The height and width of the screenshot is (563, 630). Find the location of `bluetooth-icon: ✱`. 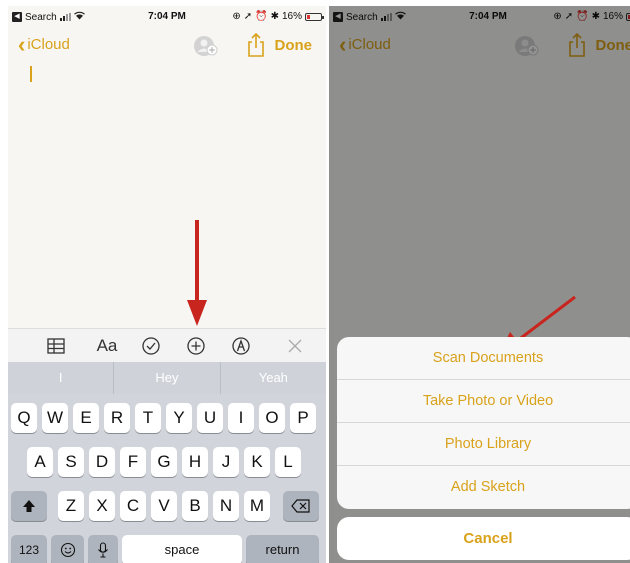

bluetooth-icon: ✱ is located at coordinates (274, 16).